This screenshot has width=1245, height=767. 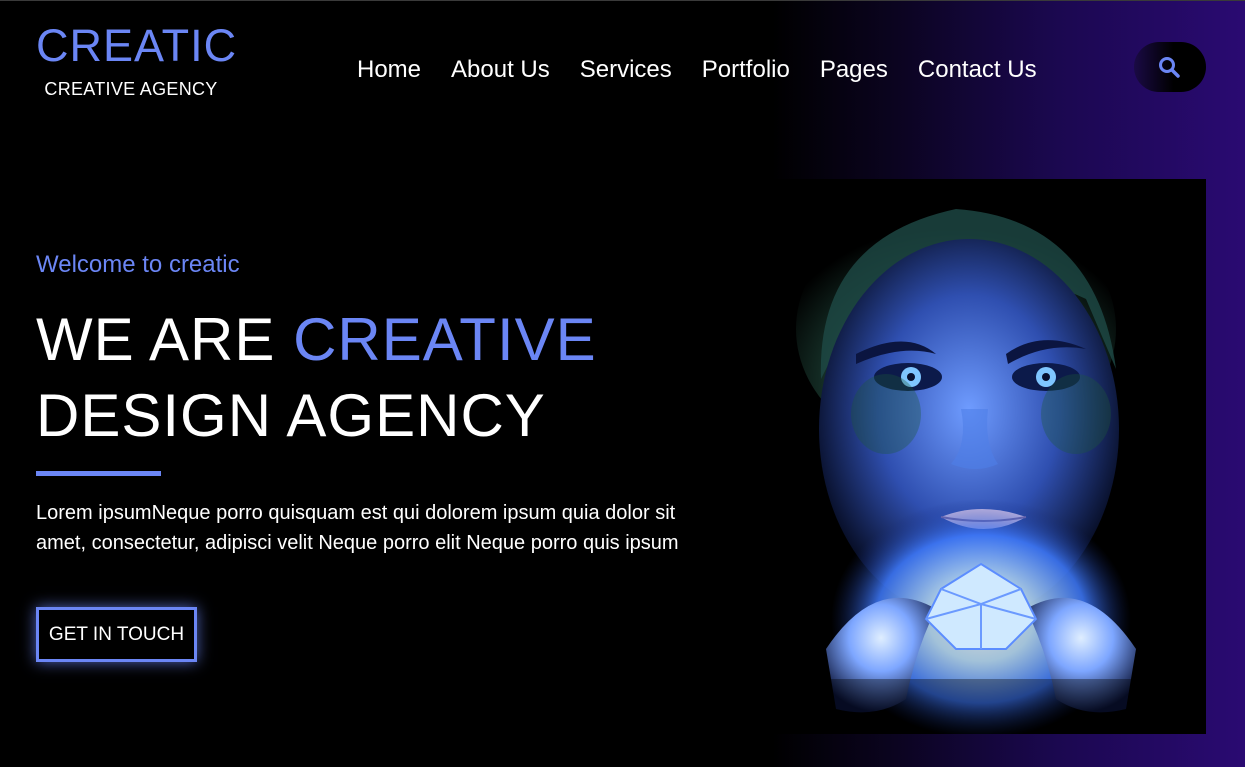 I want to click on get-in-touch-button: GET IN TOUCH, so click(x=116, y=634).